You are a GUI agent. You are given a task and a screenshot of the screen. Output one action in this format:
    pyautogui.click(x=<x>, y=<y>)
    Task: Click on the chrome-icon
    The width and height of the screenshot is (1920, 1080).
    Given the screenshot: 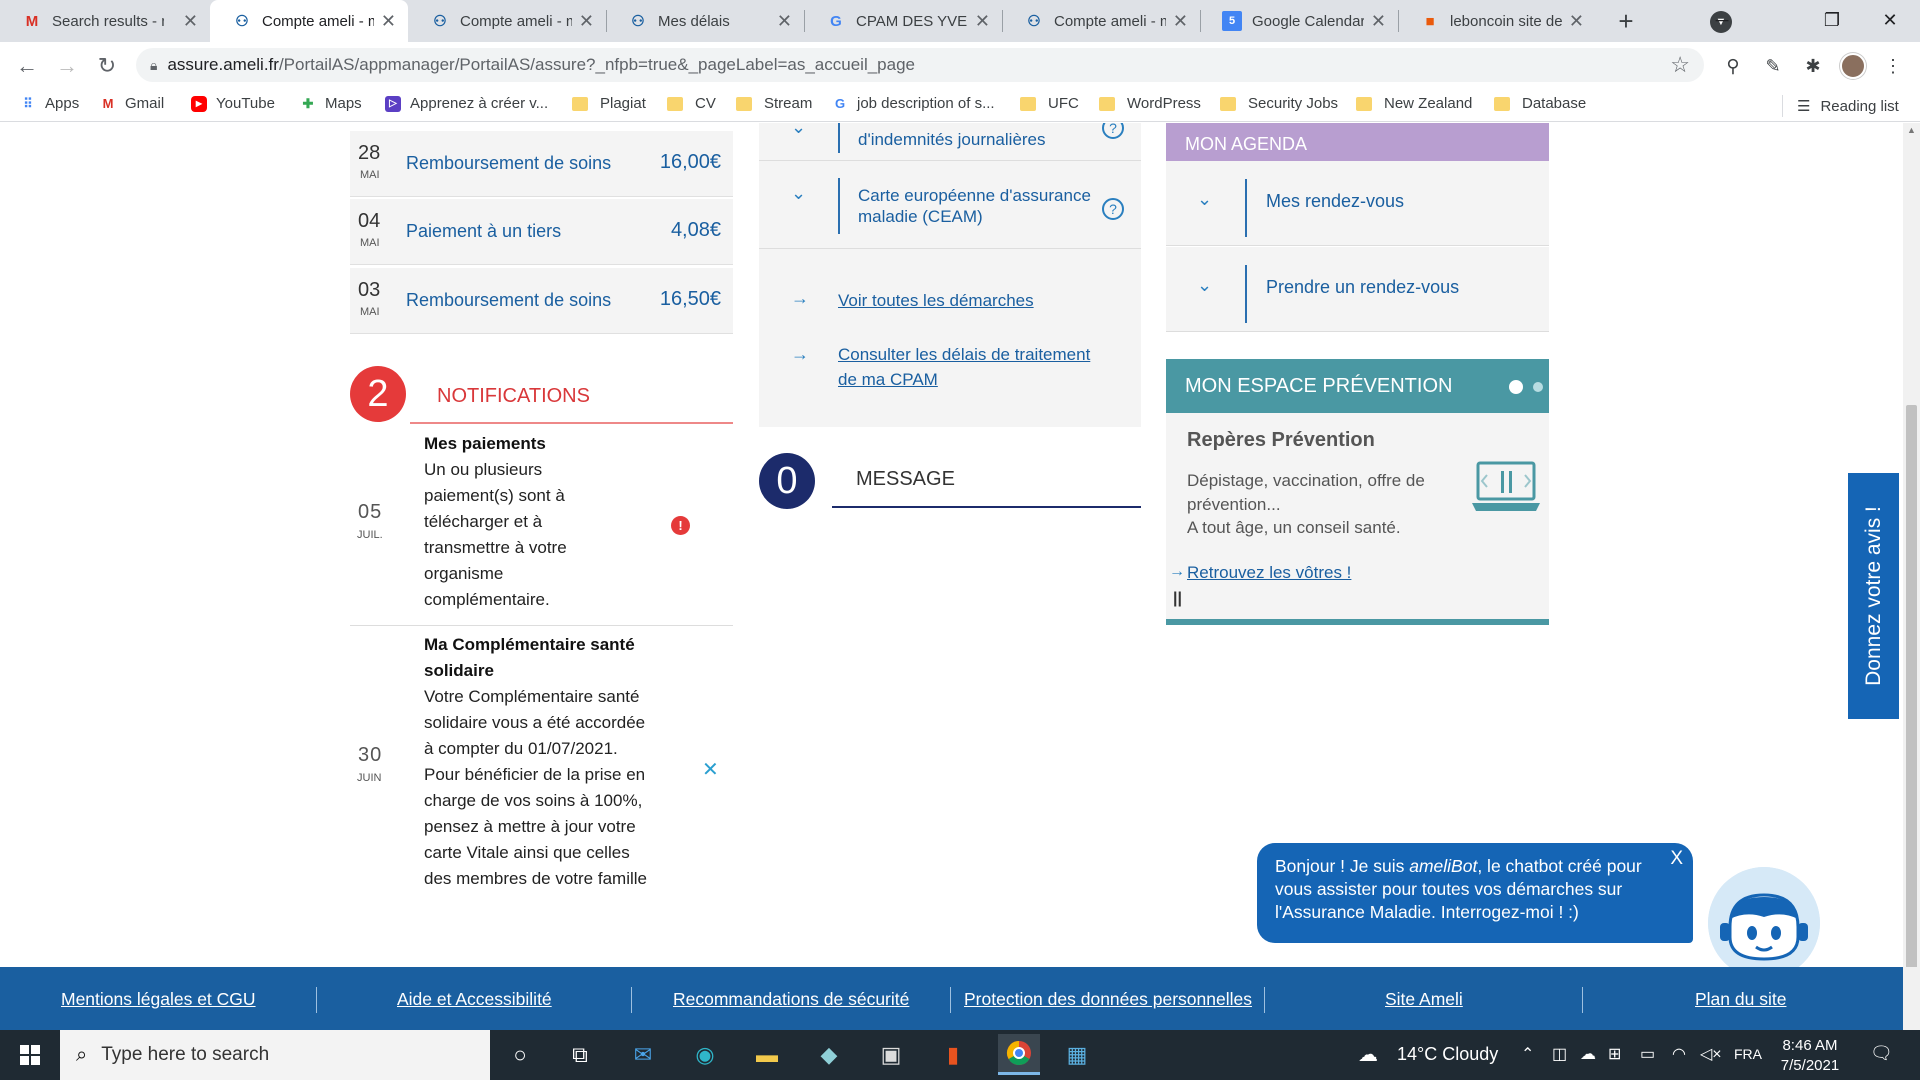 What is the action you would take?
    pyautogui.click(x=1019, y=1054)
    